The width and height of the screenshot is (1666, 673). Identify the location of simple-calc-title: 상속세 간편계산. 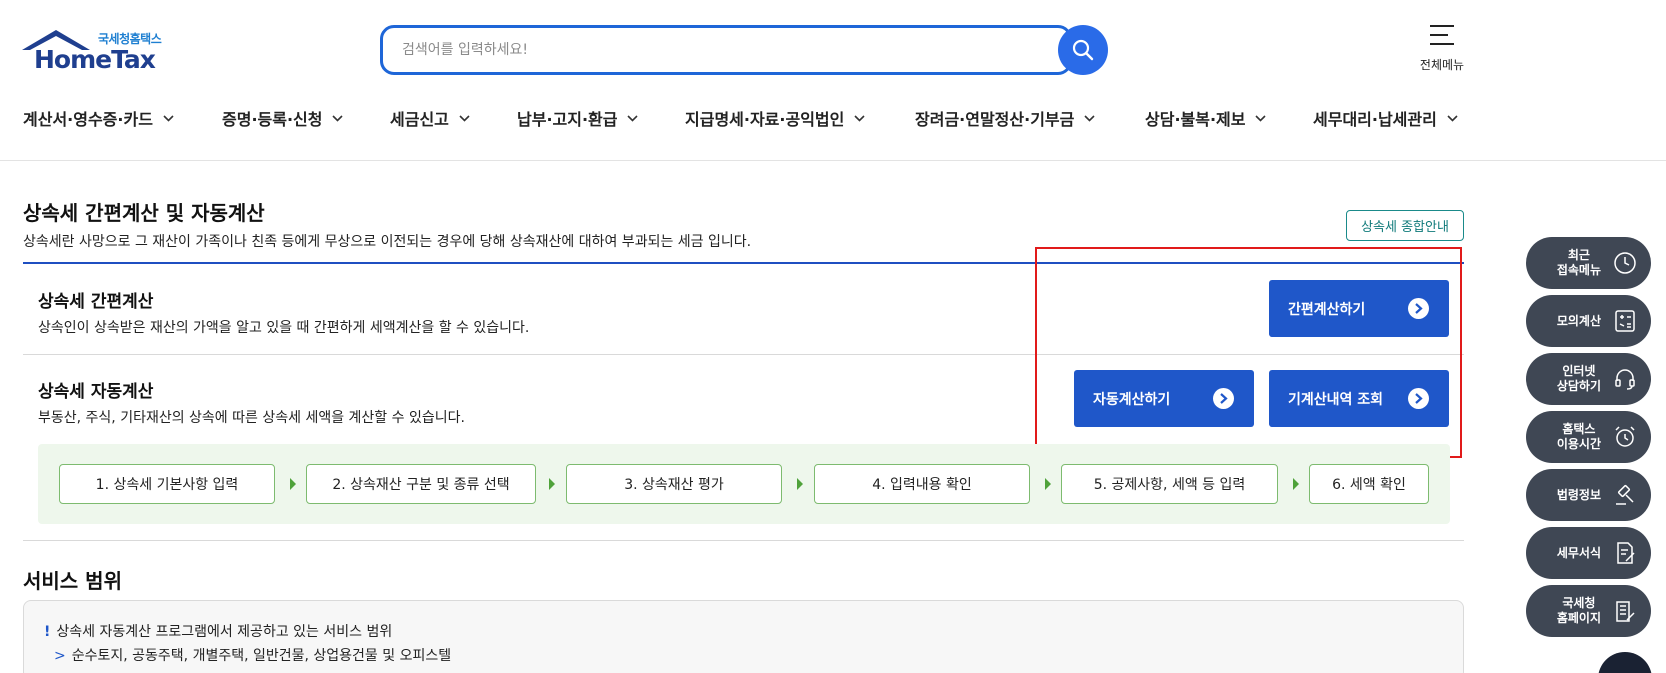
(96, 302).